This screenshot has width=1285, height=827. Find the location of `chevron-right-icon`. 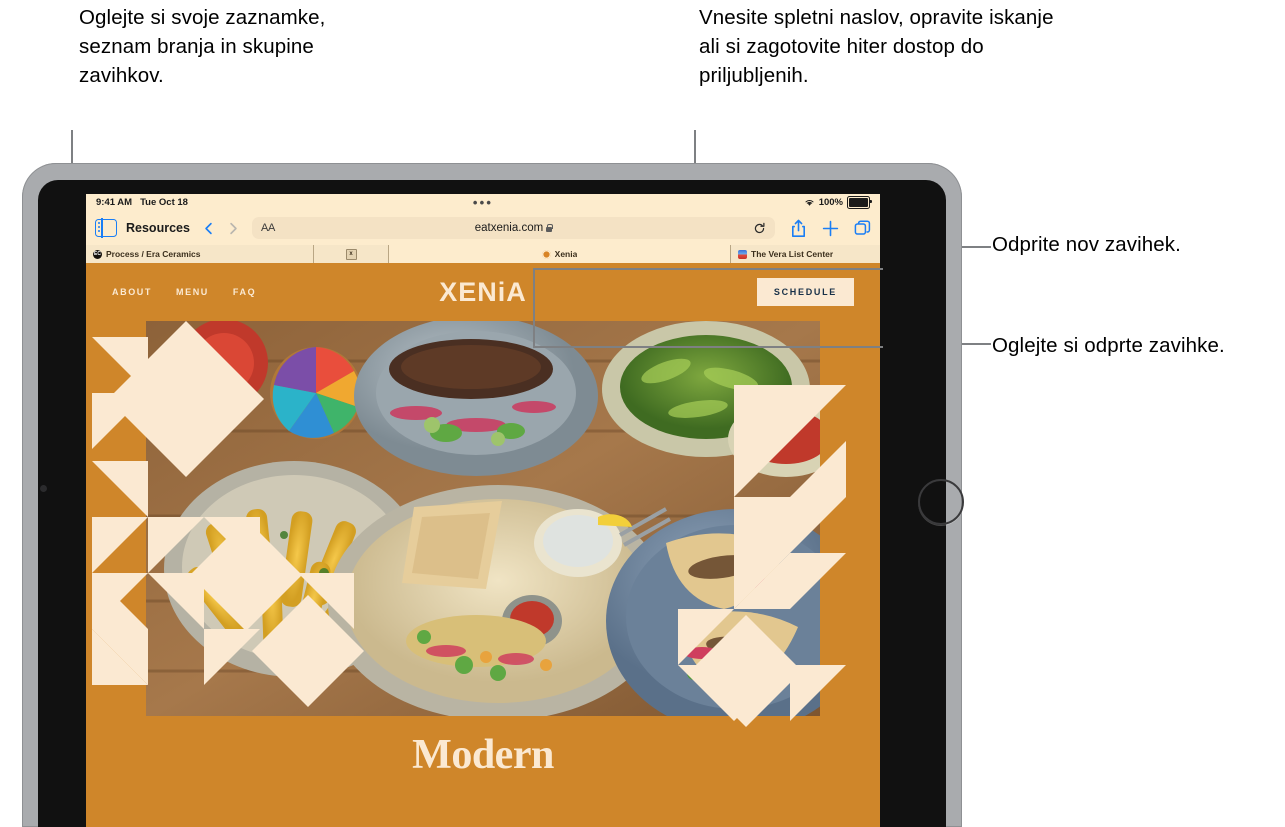

chevron-right-icon is located at coordinates (233, 228).